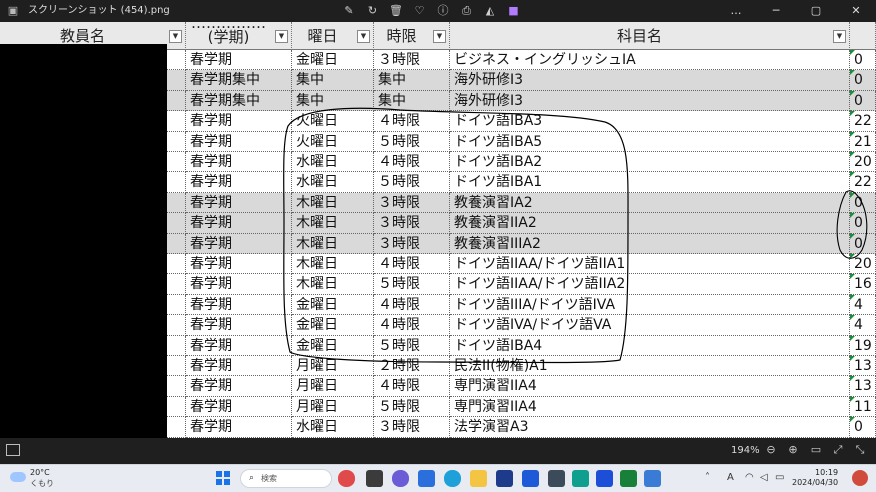  Describe the element at coordinates (604, 478) in the screenshot. I see `outlook-icon` at that location.